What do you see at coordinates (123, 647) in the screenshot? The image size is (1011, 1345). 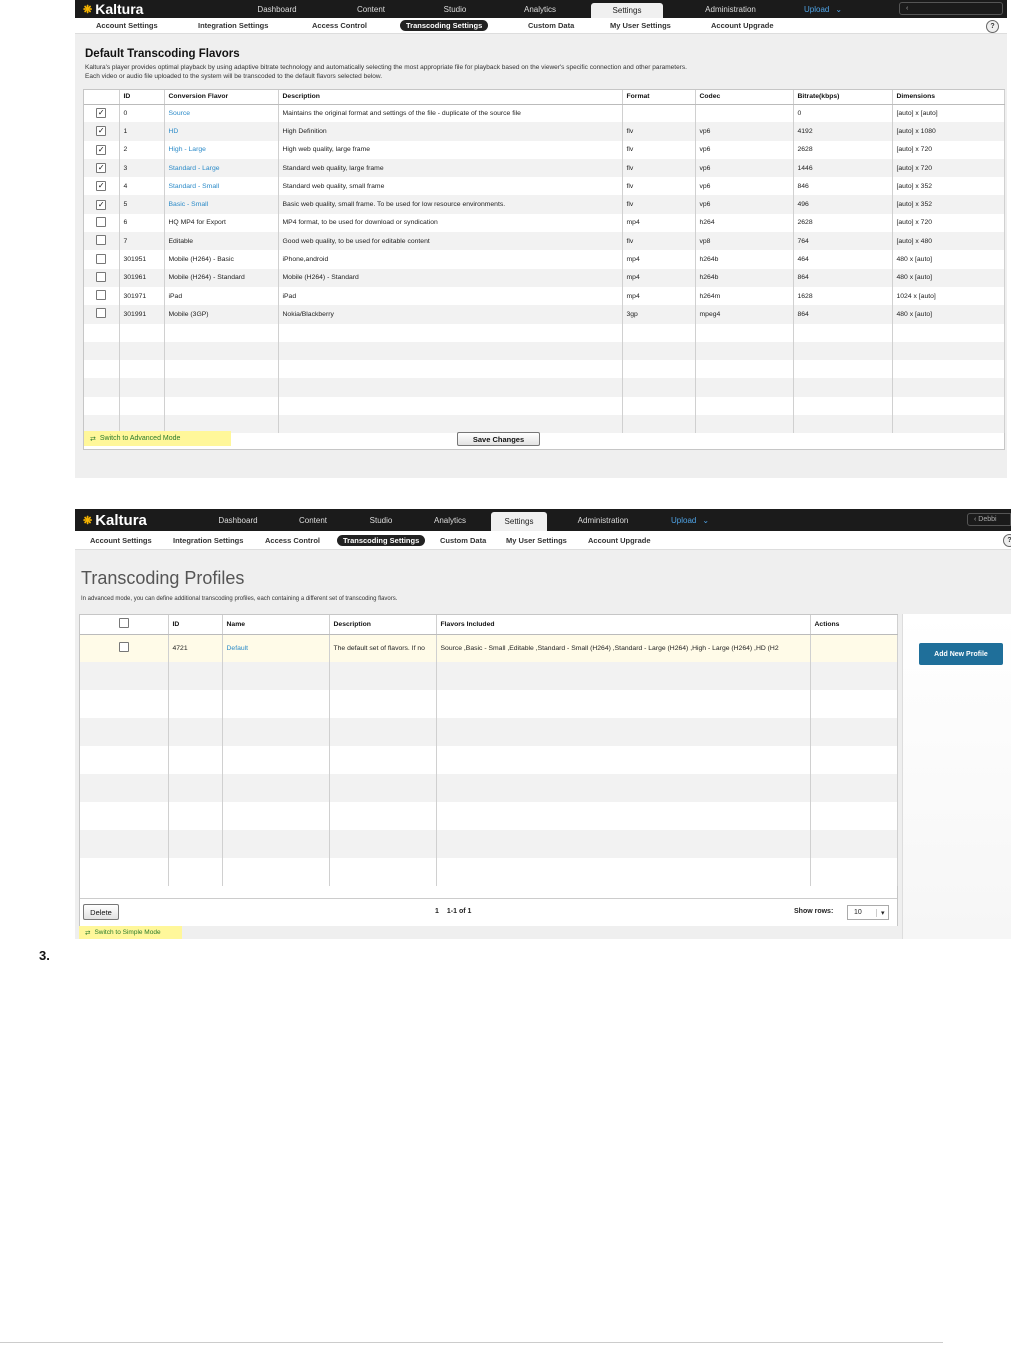 I see `profile-checkbox` at bounding box center [123, 647].